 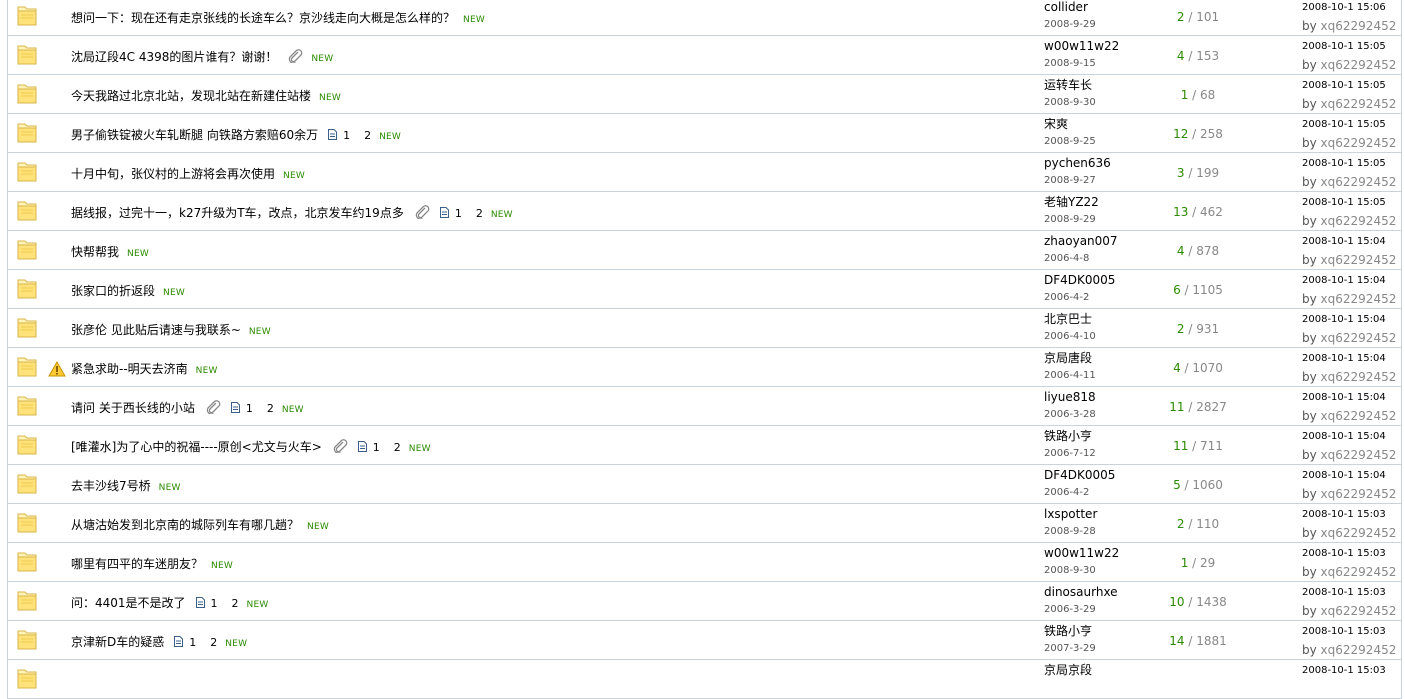 I want to click on last-post-time: 2008-10-1 15:06, so click(x=1344, y=7).